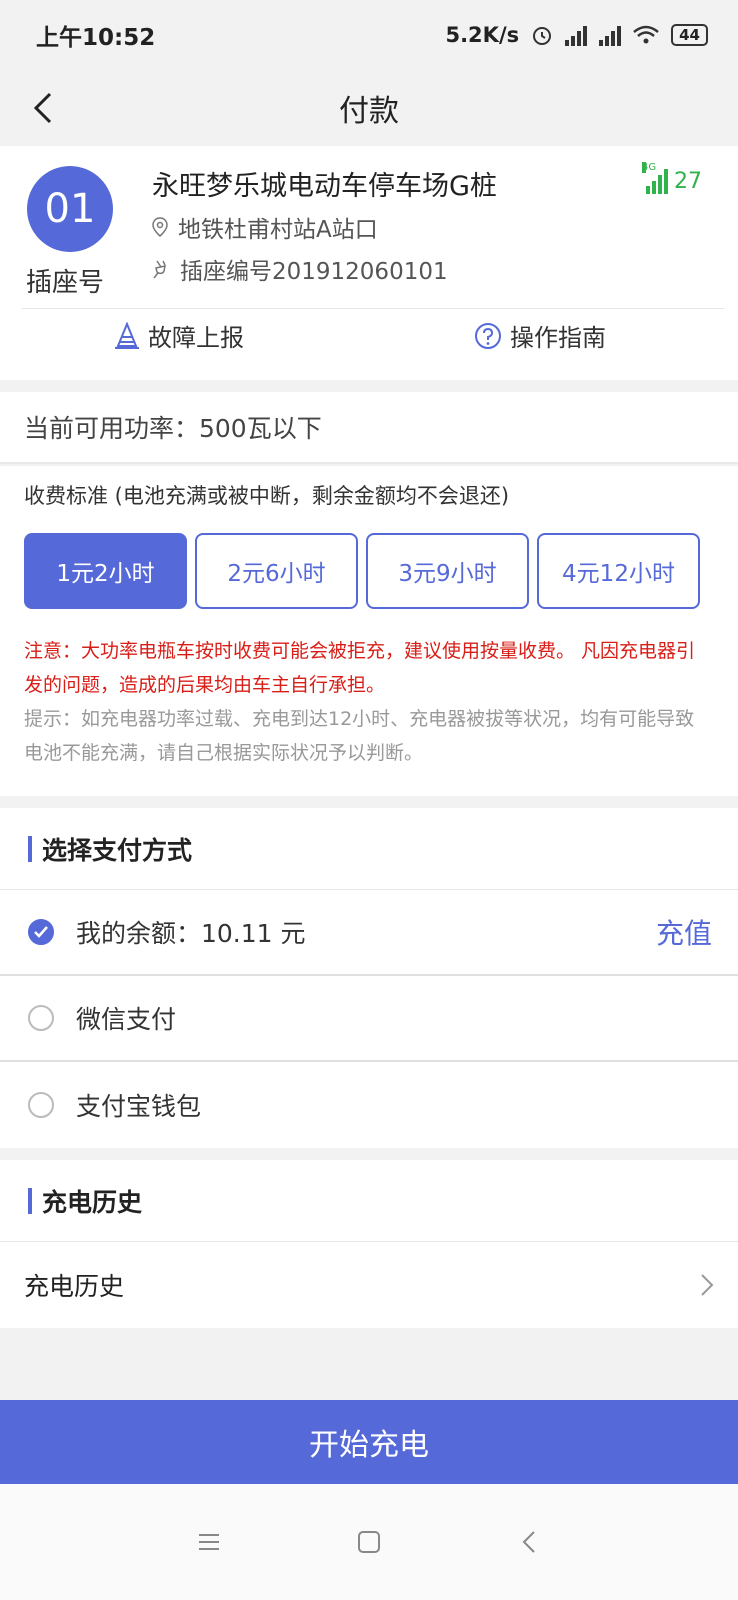 The image size is (738, 1600). Describe the element at coordinates (41, 932) in the screenshot. I see `radio-checked-icon` at that location.